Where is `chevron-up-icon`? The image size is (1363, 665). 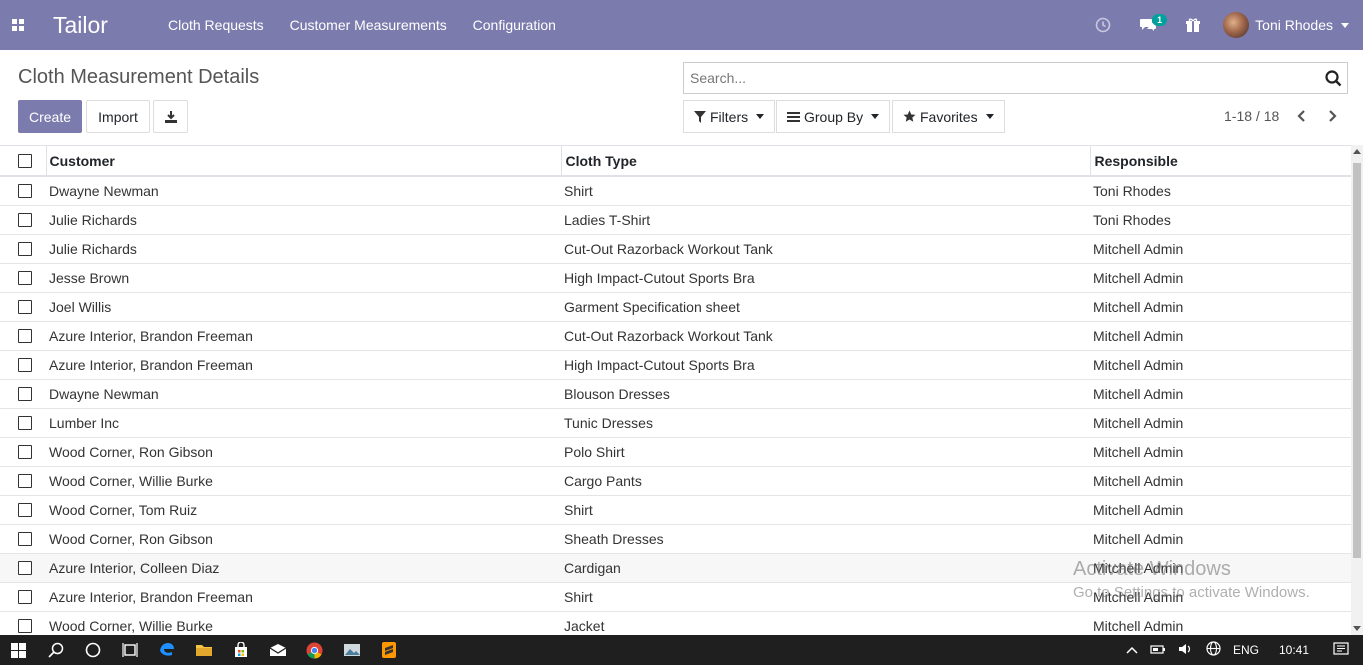 chevron-up-icon is located at coordinates (1132, 650).